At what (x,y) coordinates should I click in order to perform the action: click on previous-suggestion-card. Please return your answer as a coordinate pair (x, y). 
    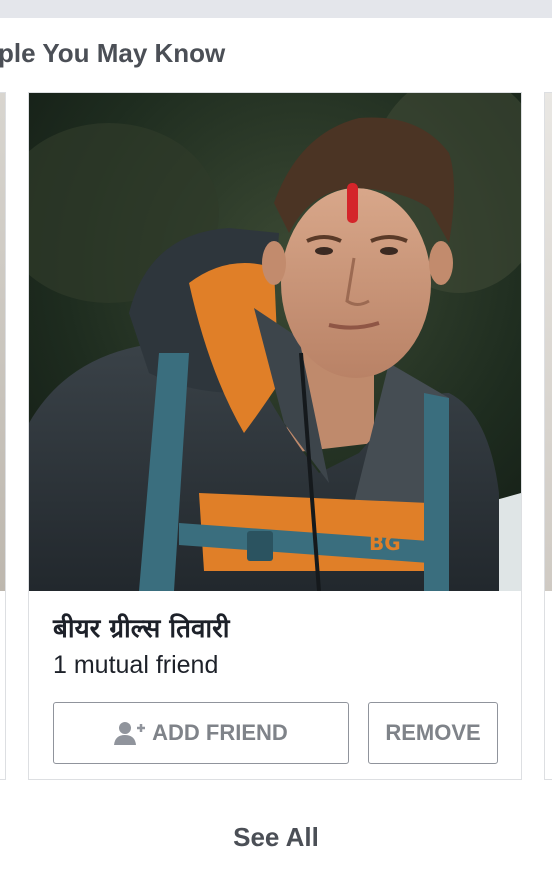
    Looking at the image, I should click on (3, 436).